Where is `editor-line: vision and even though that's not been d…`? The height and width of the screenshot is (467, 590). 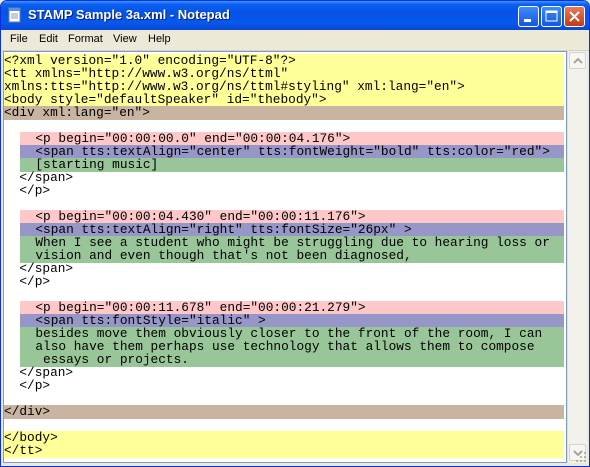
editor-line: vision and even though that's not been d… is located at coordinates (292, 256).